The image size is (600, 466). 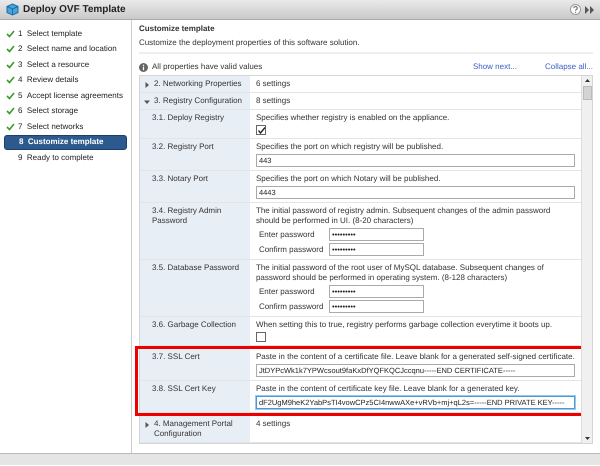 What do you see at coordinates (349, 179) in the screenshot?
I see `property-description: Specifies the port on which Notary will be published.` at bounding box center [349, 179].